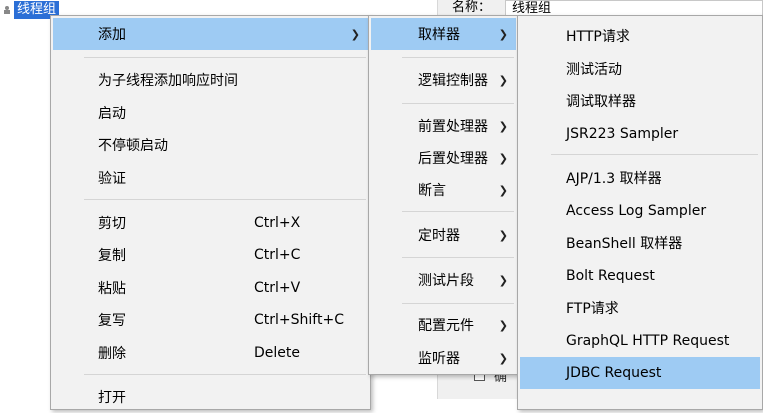 Image resolution: width=763 pixels, height=413 pixels. I want to click on menu-item-label: 断言, so click(432, 191).